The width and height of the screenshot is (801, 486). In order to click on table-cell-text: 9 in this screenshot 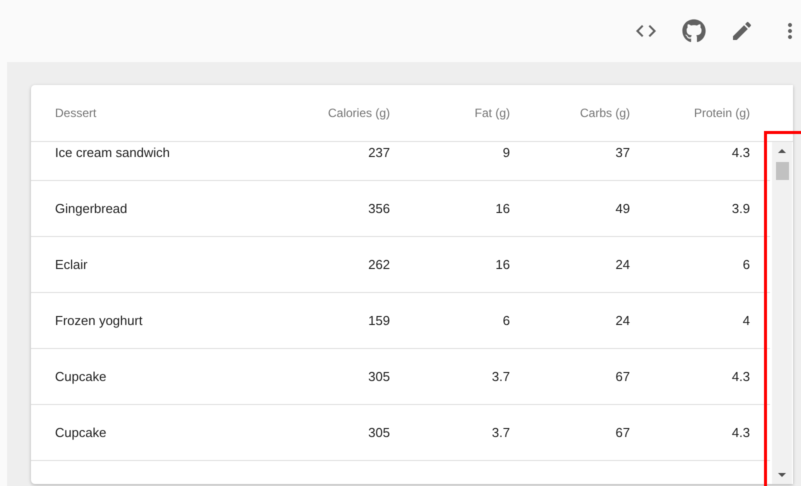, I will do `click(506, 152)`.